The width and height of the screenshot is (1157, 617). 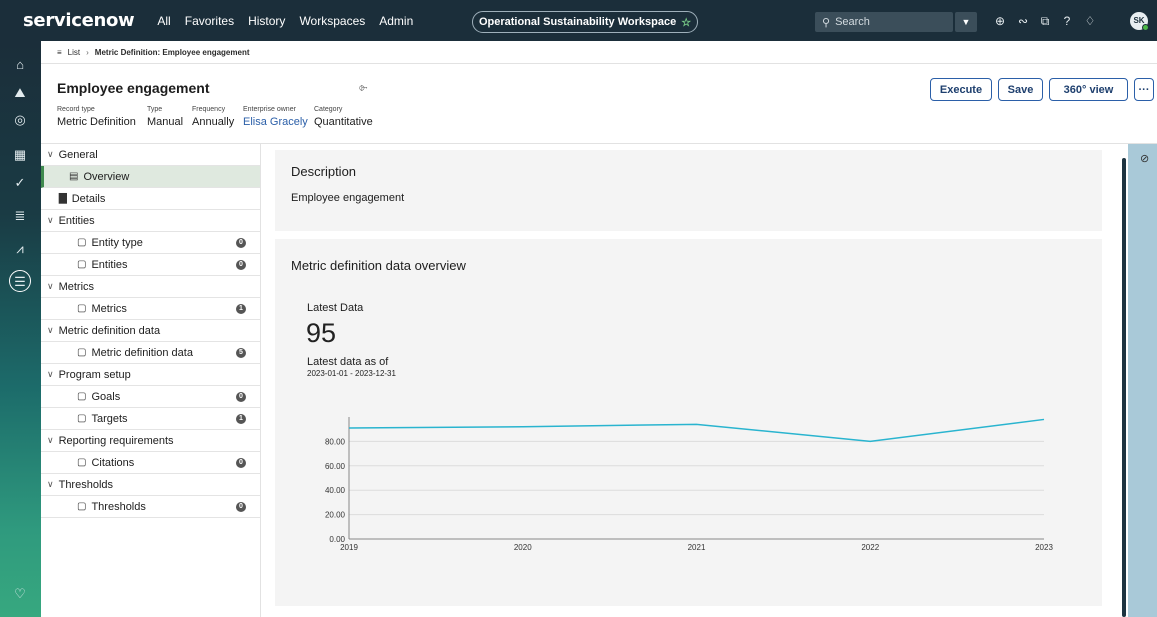 I want to click on search-placeholder: Search, so click(x=852, y=22).